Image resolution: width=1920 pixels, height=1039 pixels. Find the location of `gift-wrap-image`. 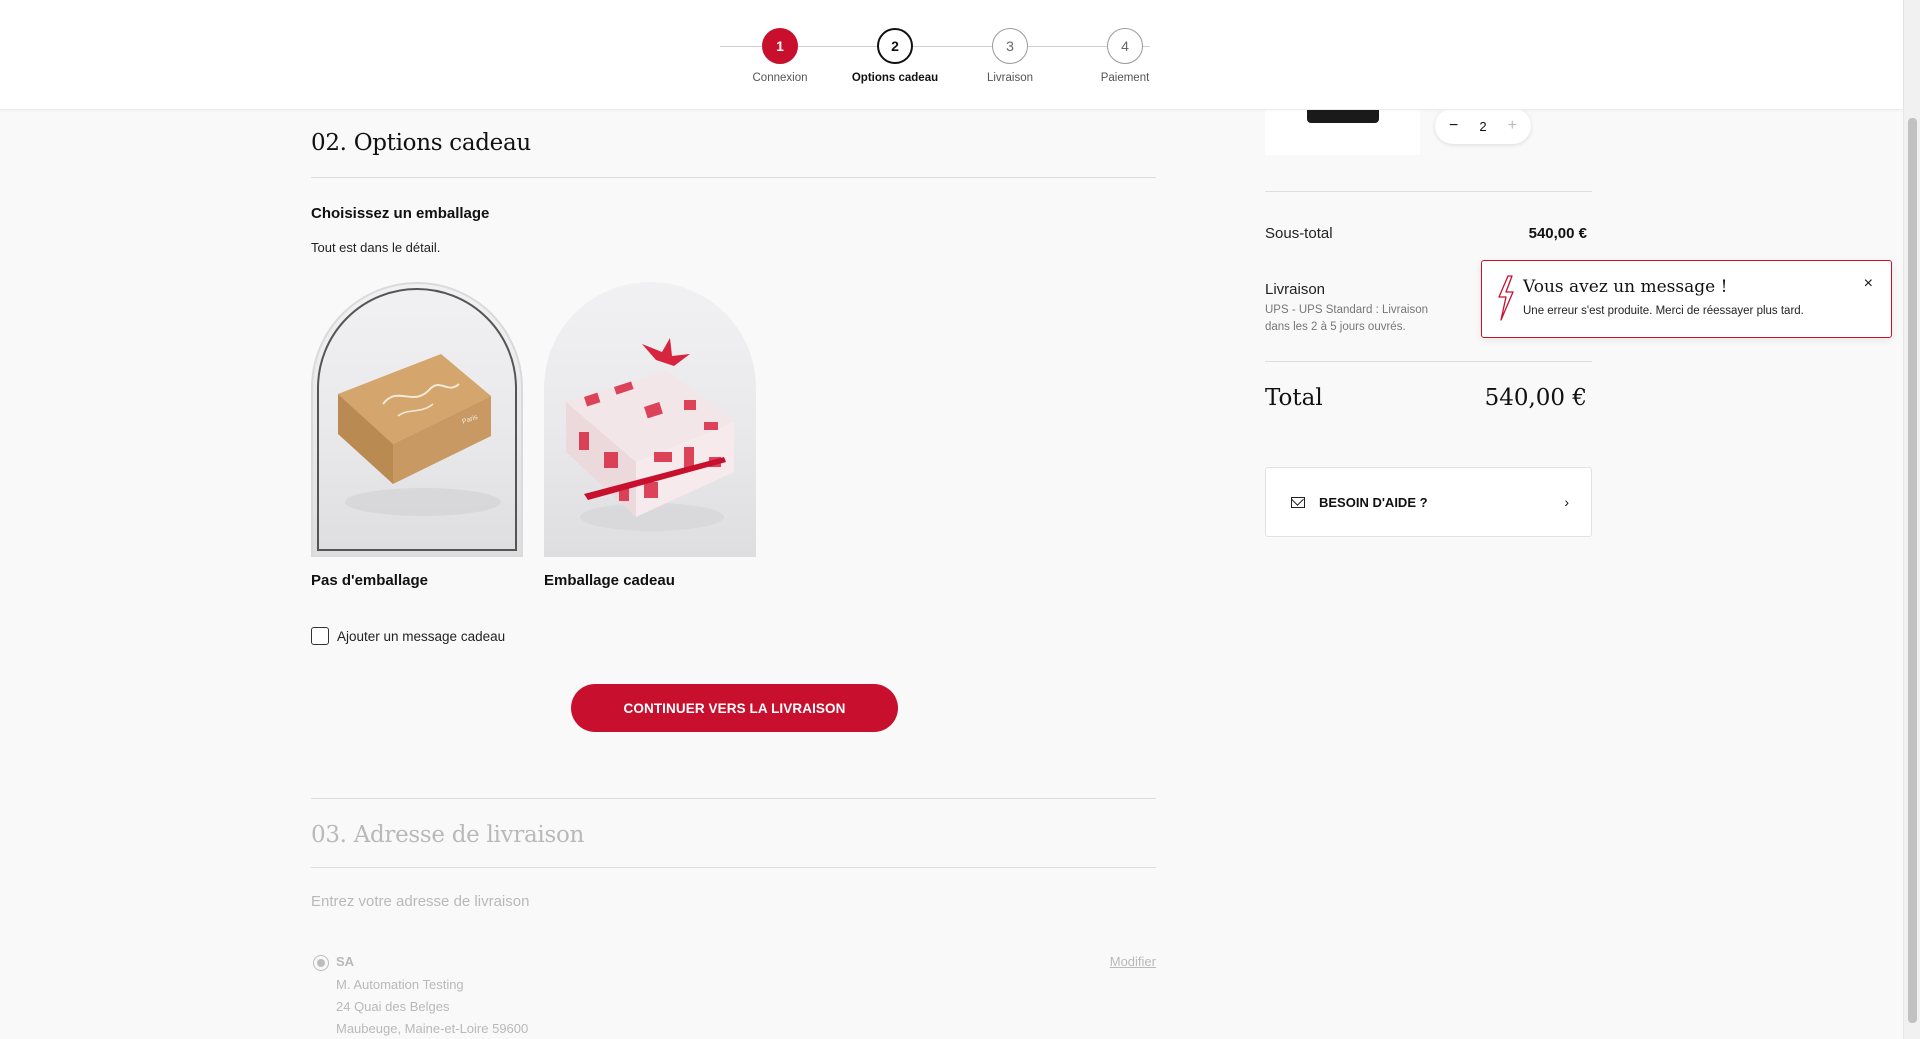

gift-wrap-image is located at coordinates (650, 419).